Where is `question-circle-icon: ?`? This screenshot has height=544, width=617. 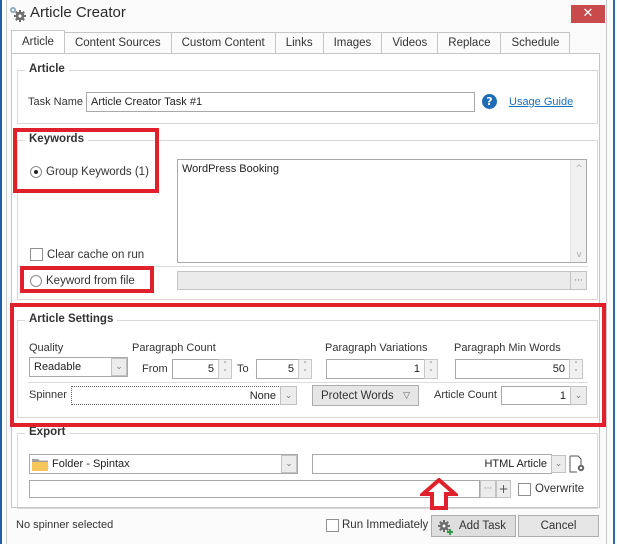
question-circle-icon: ? is located at coordinates (489, 101).